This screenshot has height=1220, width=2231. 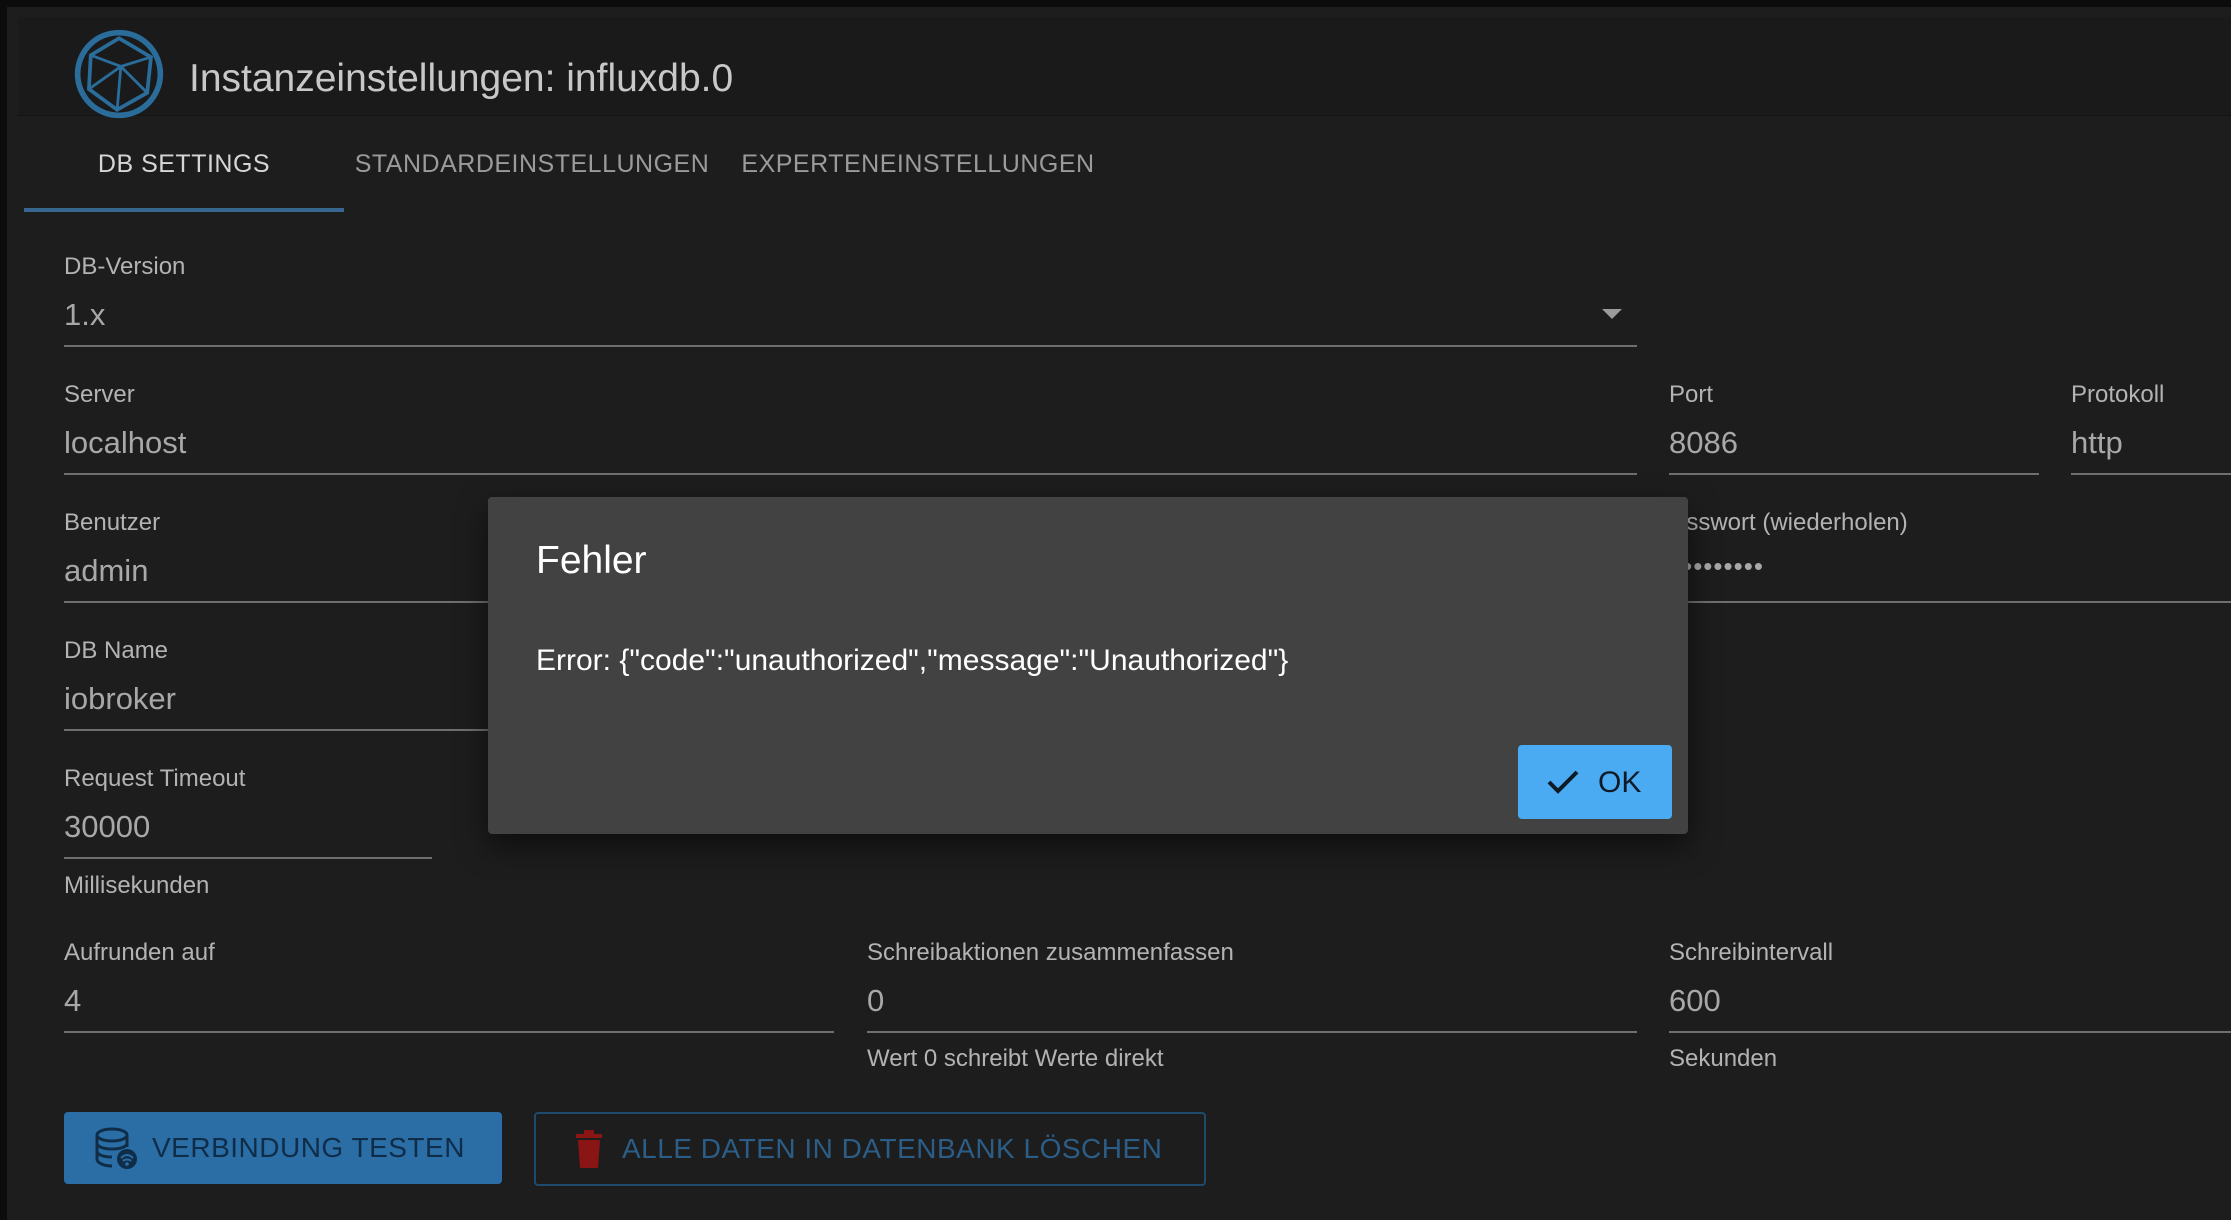 I want to click on iobroker-logo-icon, so click(x=119, y=74).